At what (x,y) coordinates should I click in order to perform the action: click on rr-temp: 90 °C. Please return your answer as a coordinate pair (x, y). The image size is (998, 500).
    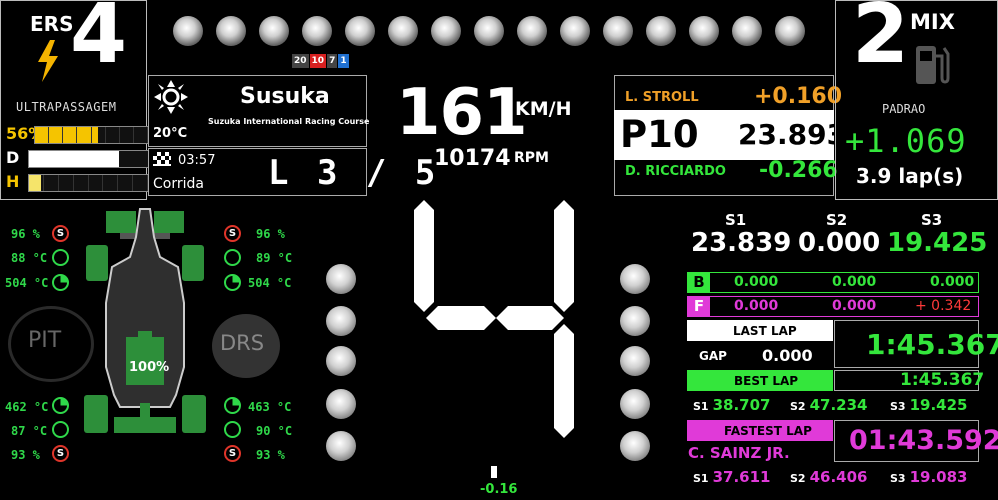
    Looking at the image, I should click on (274, 431).